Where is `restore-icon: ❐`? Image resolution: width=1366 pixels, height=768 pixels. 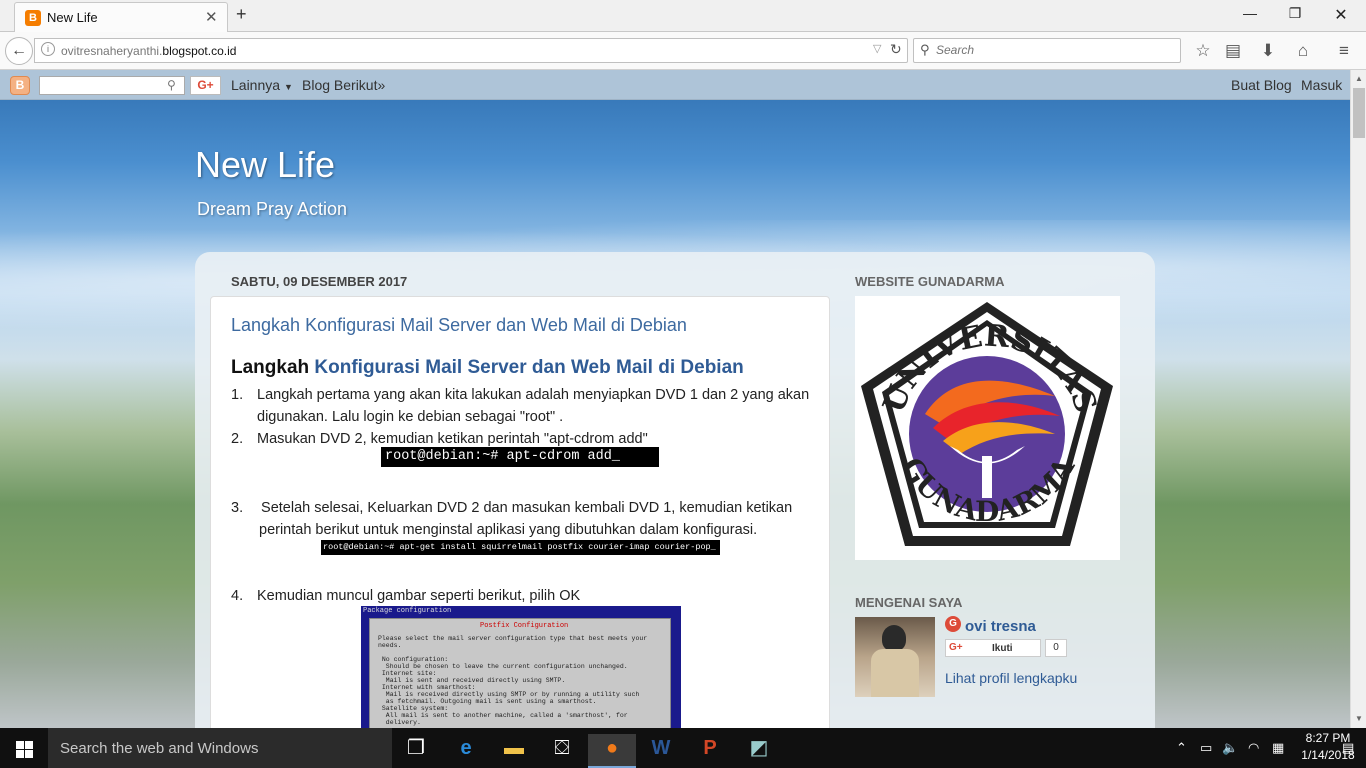 restore-icon: ❐ is located at coordinates (1295, 13).